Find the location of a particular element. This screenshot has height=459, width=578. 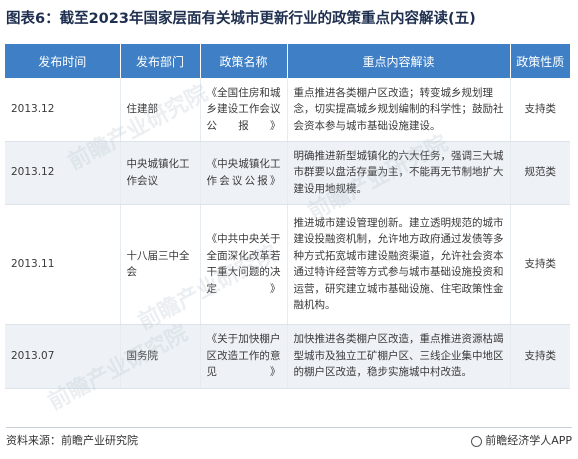

cell-date: 2013.11 is located at coordinates (63, 264).